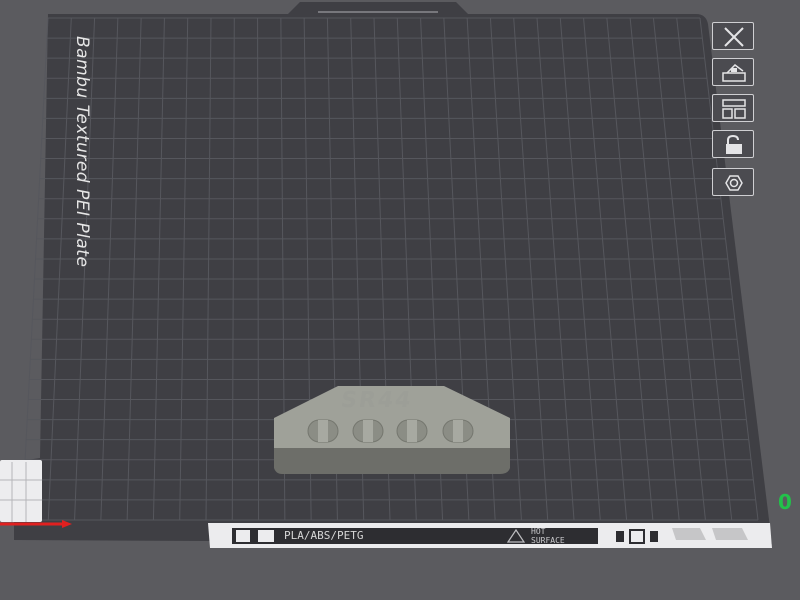 Image resolution: width=800 pixels, height=600 pixels. What do you see at coordinates (392, 461) in the screenshot?
I see `part-side` at bounding box center [392, 461].